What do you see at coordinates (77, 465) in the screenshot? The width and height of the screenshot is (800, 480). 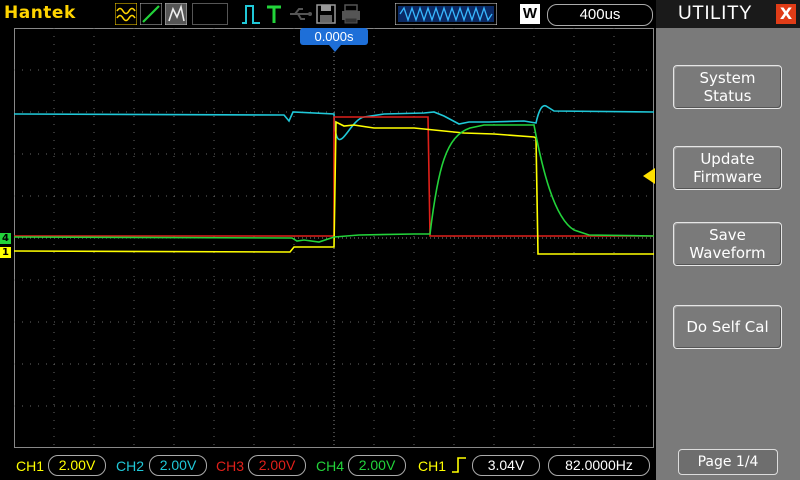 I see `ch1-scale: 2.00V` at bounding box center [77, 465].